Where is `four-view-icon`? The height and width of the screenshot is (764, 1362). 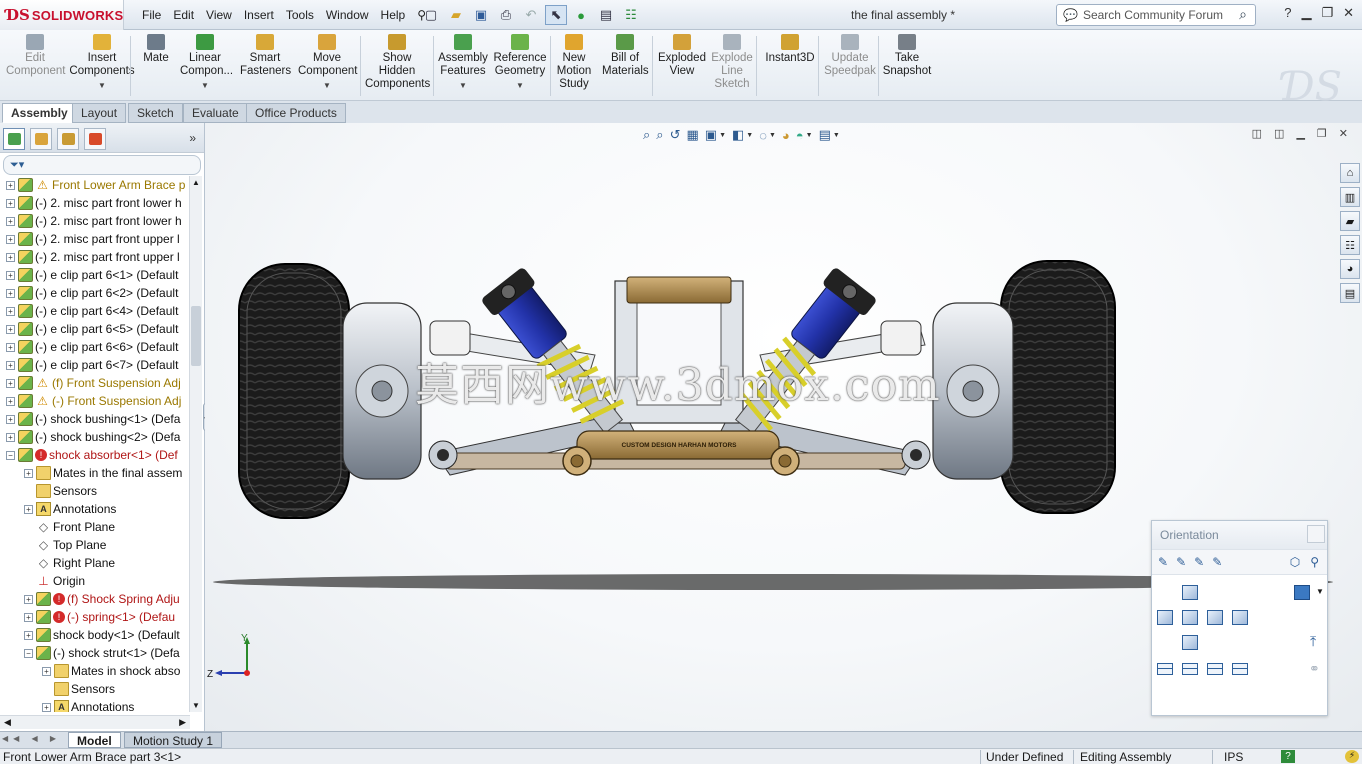 four-view-icon is located at coordinates (1240, 669).